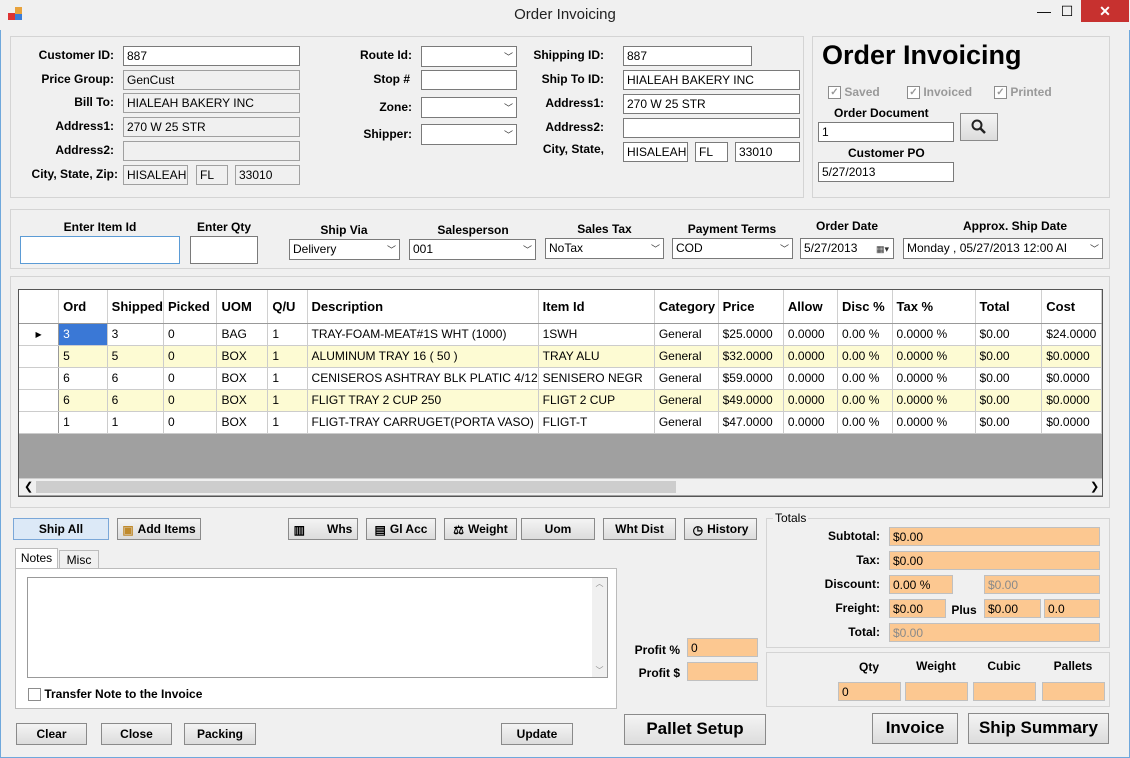 This screenshot has height=758, width=1130. I want to click on column-header: Tax %, so click(934, 307).